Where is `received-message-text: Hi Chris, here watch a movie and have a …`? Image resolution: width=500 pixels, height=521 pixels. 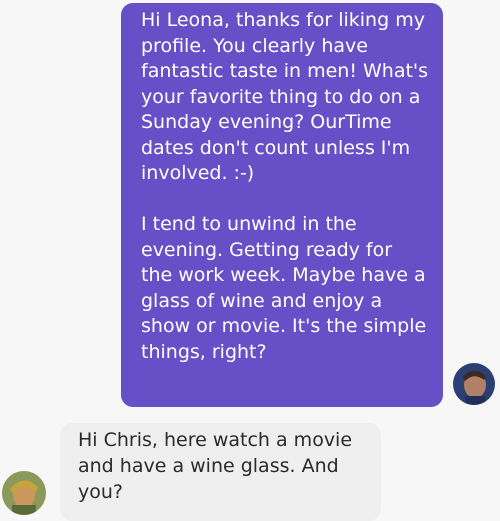 received-message-text: Hi Chris, here watch a movie and have a … is located at coordinates (215, 466).